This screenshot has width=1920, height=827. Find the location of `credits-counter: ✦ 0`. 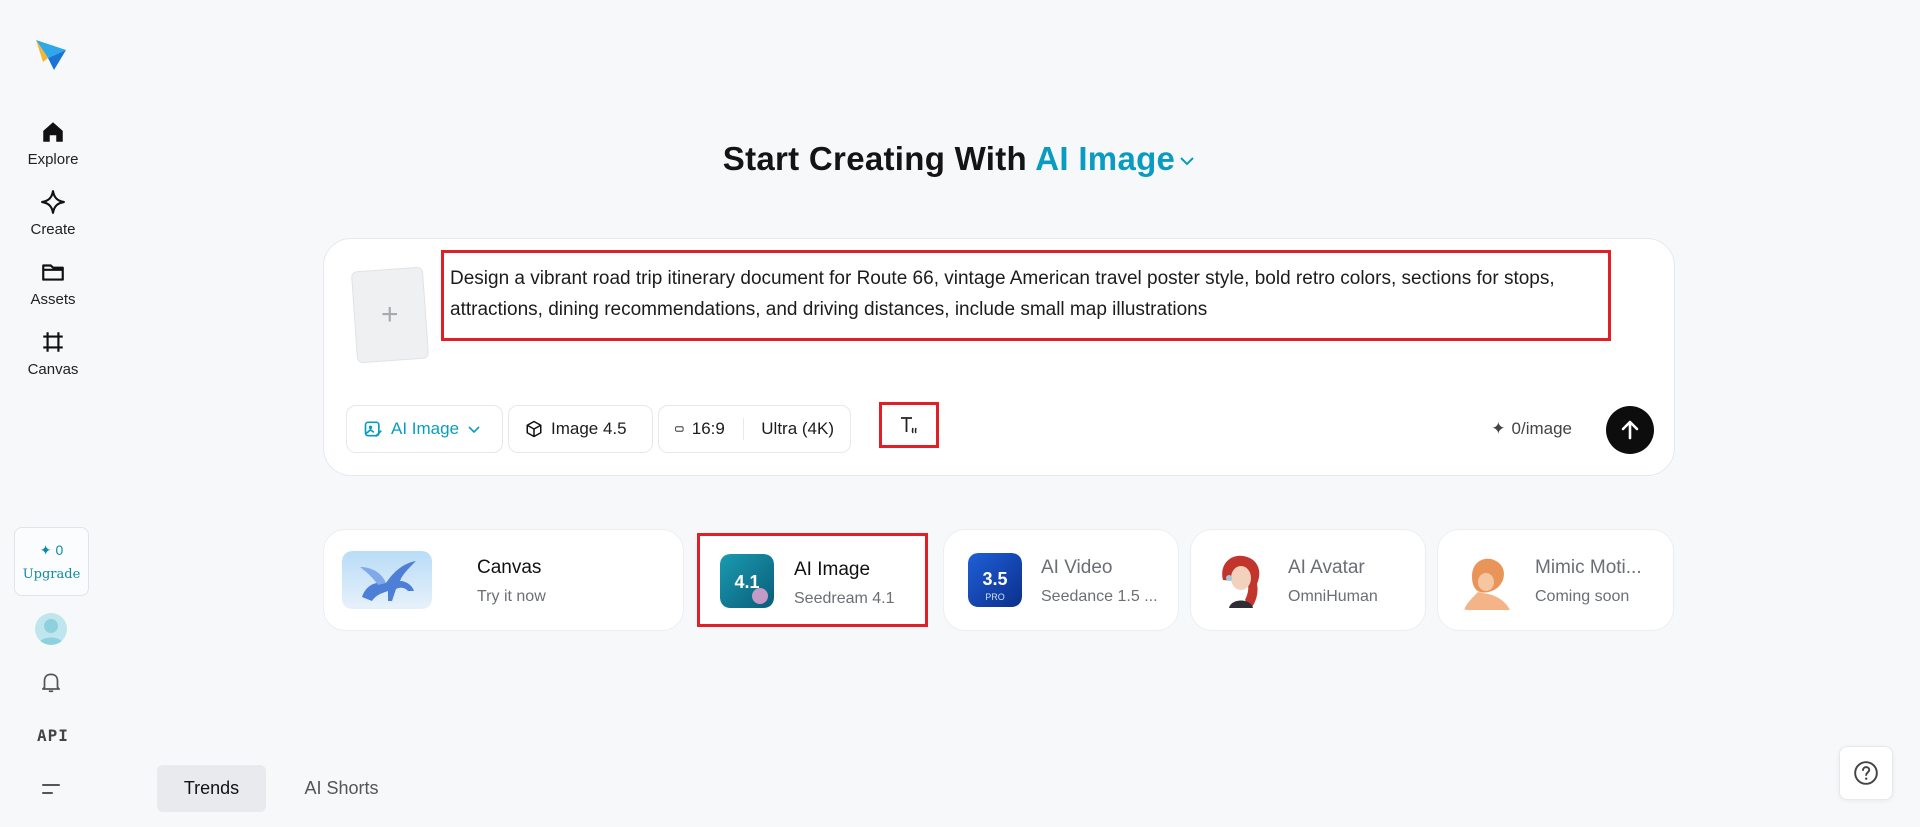

credits-counter: ✦ 0 is located at coordinates (52, 550).